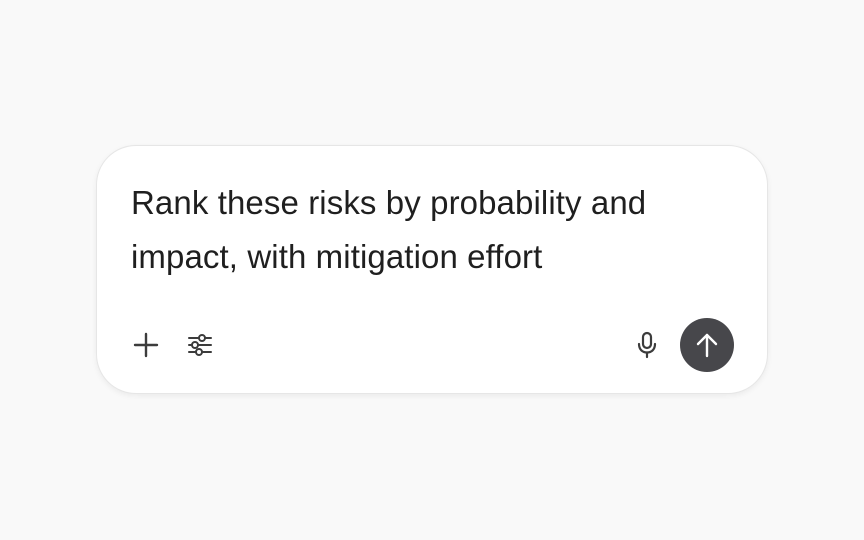 This screenshot has height=540, width=864. I want to click on plus-icon, so click(146, 345).